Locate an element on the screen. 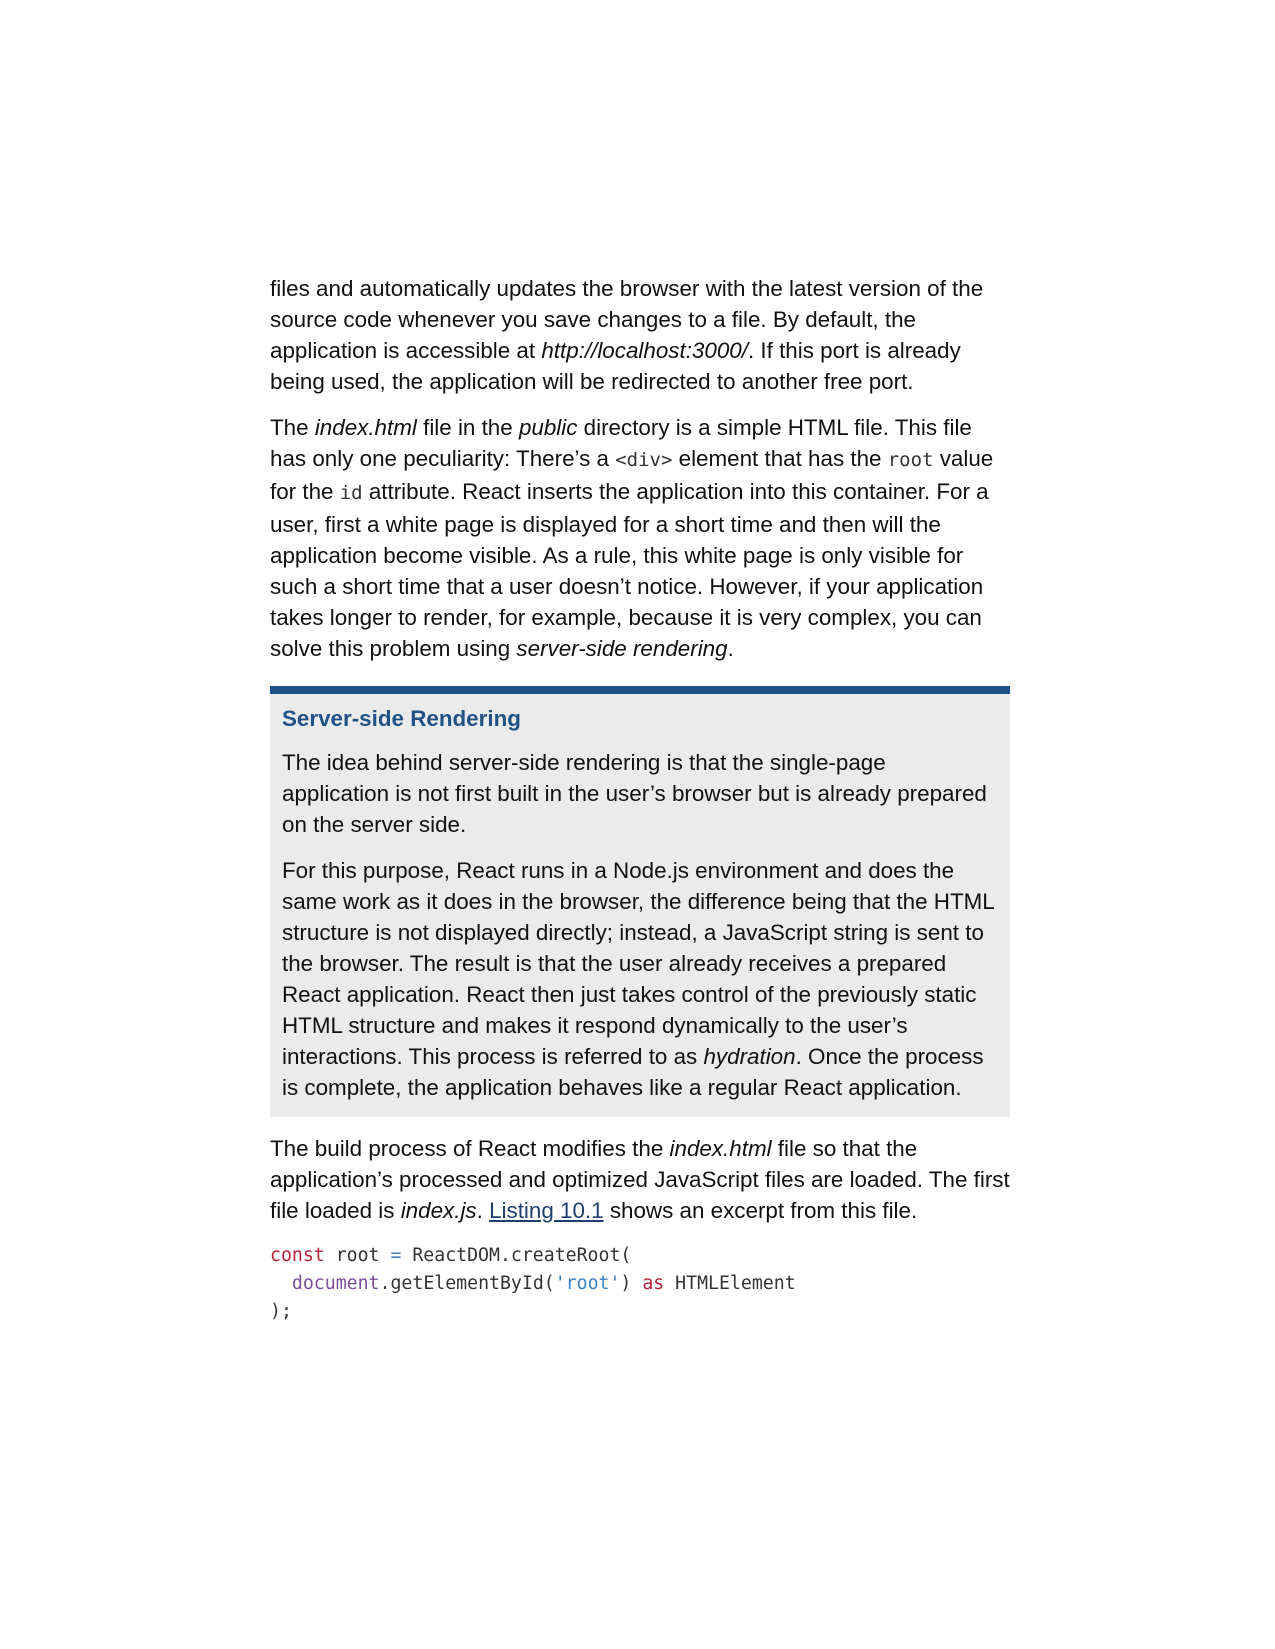  code-text: root is located at coordinates (357, 1255).